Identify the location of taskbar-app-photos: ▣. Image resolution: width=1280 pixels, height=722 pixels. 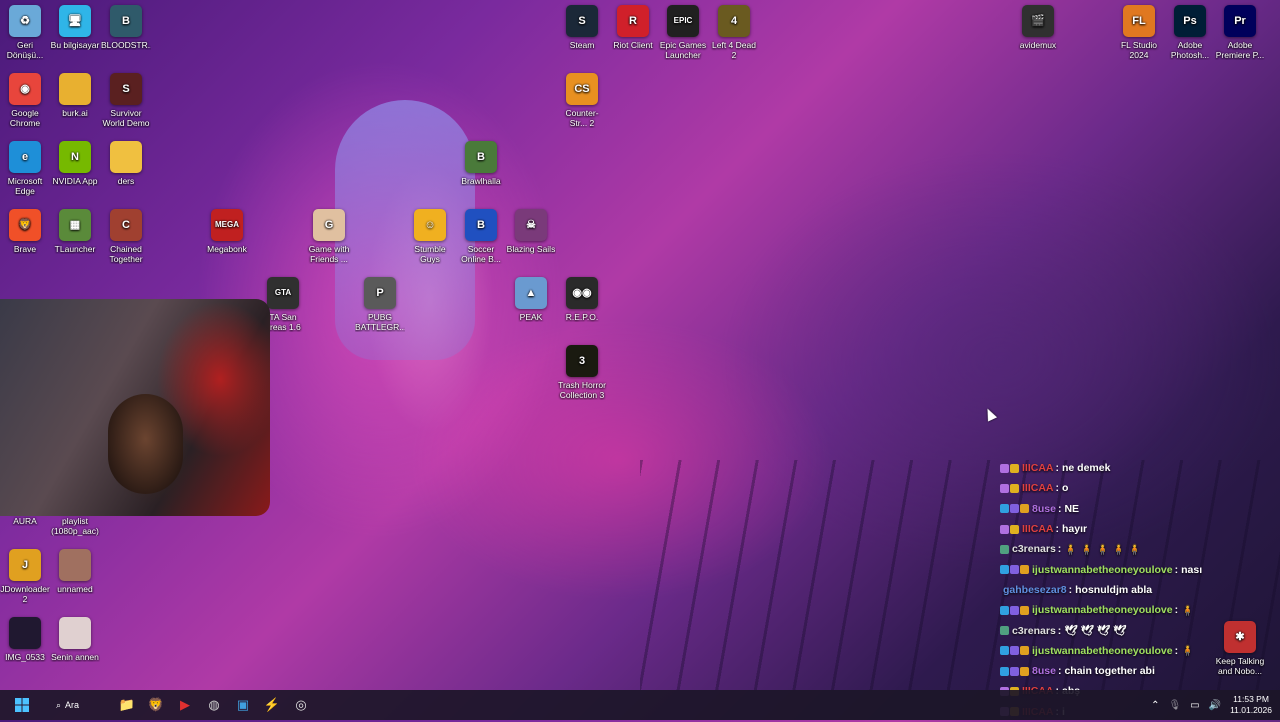
(243, 705).